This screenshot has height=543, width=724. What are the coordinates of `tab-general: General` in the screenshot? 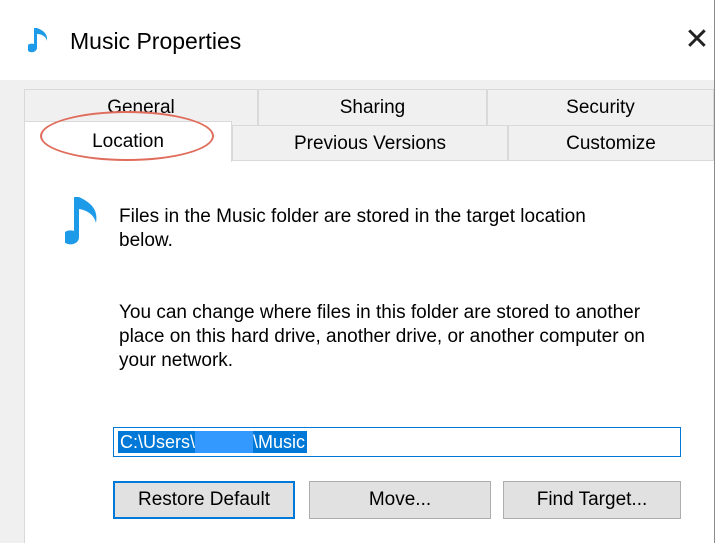 It's located at (141, 107).